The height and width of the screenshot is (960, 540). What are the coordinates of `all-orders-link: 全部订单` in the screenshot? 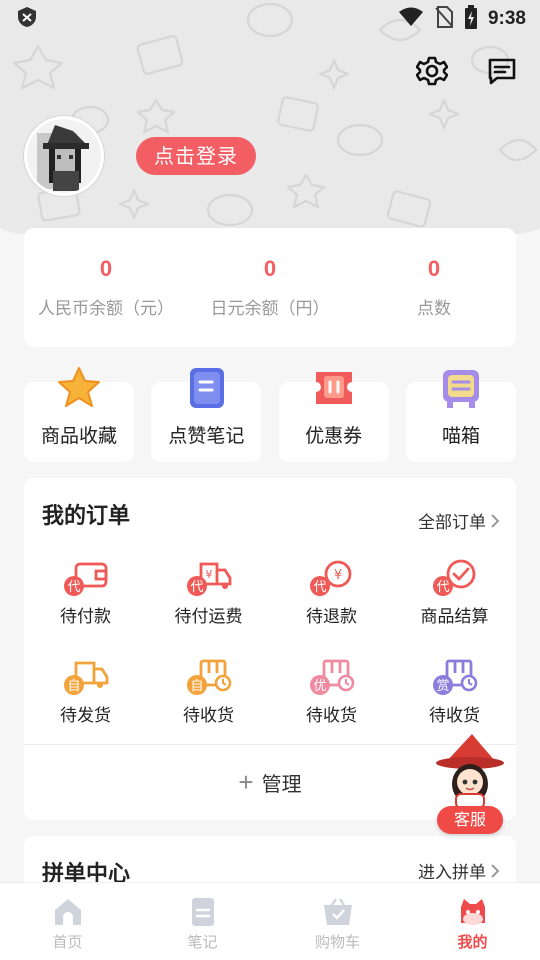 It's located at (459, 520).